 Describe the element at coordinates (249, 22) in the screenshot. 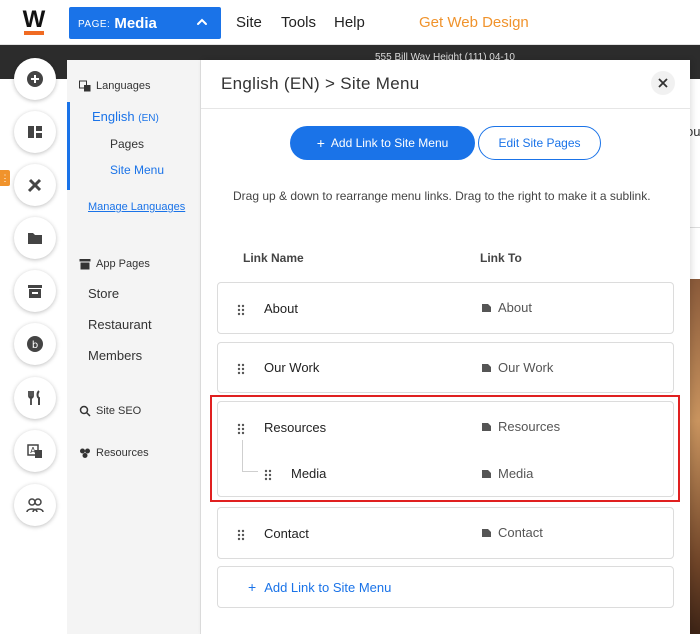

I see `menu-site: Site` at that location.